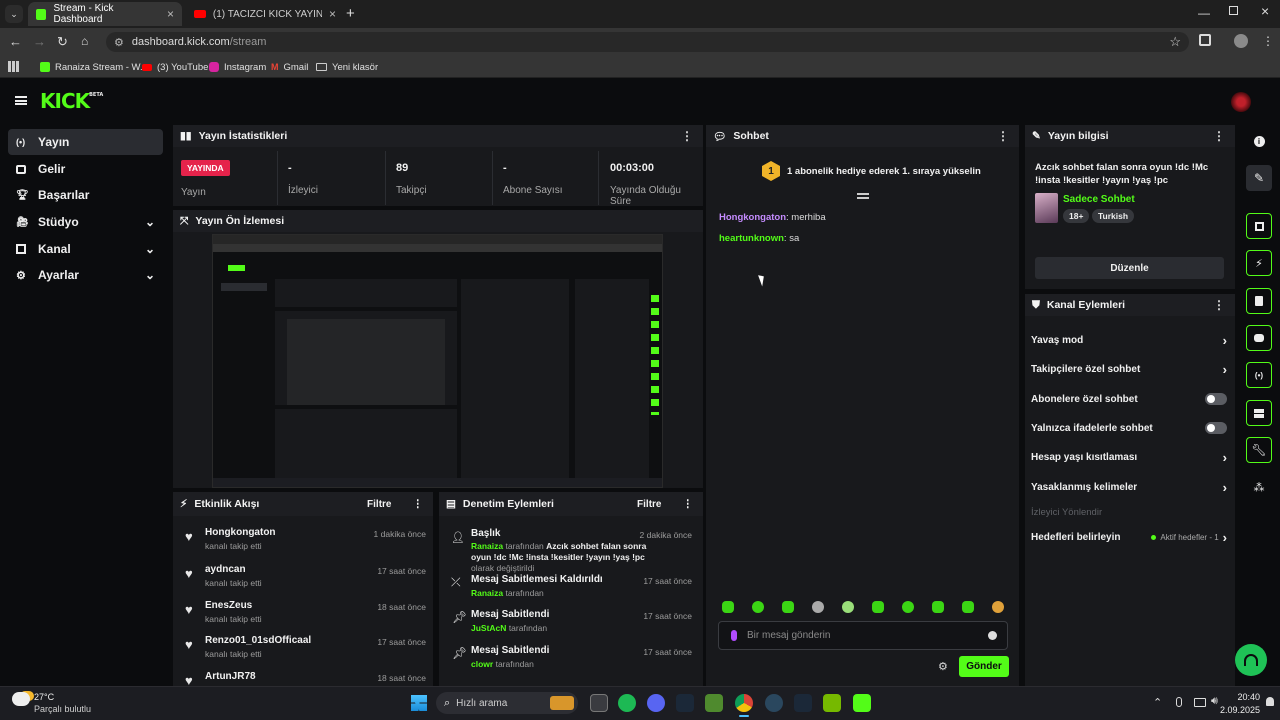 This screenshot has width=1280, height=720. Describe the element at coordinates (347, 67) in the screenshot. I see `bookmark-folder: Yeni klasör` at that location.